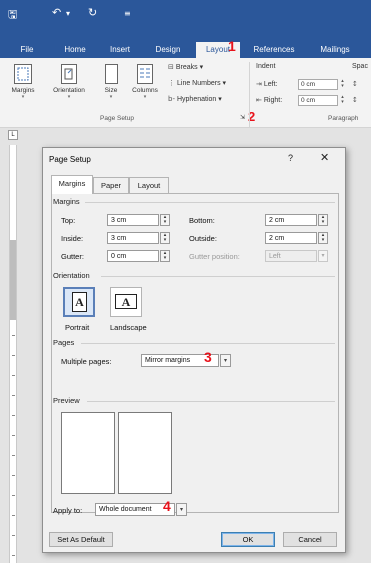  Describe the element at coordinates (355, 100) in the screenshot. I see `spacing-after-icon: ↕` at that location.